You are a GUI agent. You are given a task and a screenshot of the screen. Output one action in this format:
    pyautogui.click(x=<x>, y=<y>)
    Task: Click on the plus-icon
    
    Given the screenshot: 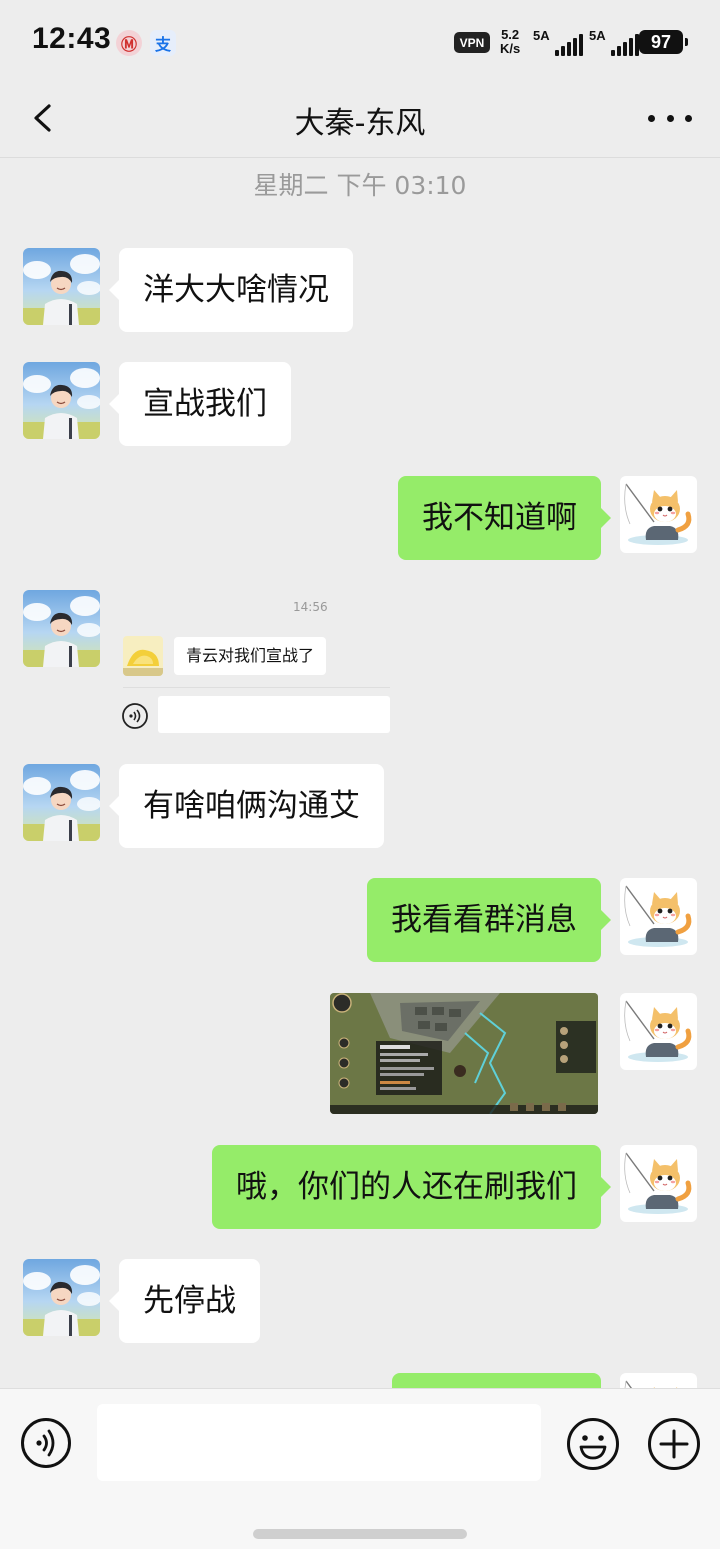 What is the action you would take?
    pyautogui.click(x=674, y=1444)
    